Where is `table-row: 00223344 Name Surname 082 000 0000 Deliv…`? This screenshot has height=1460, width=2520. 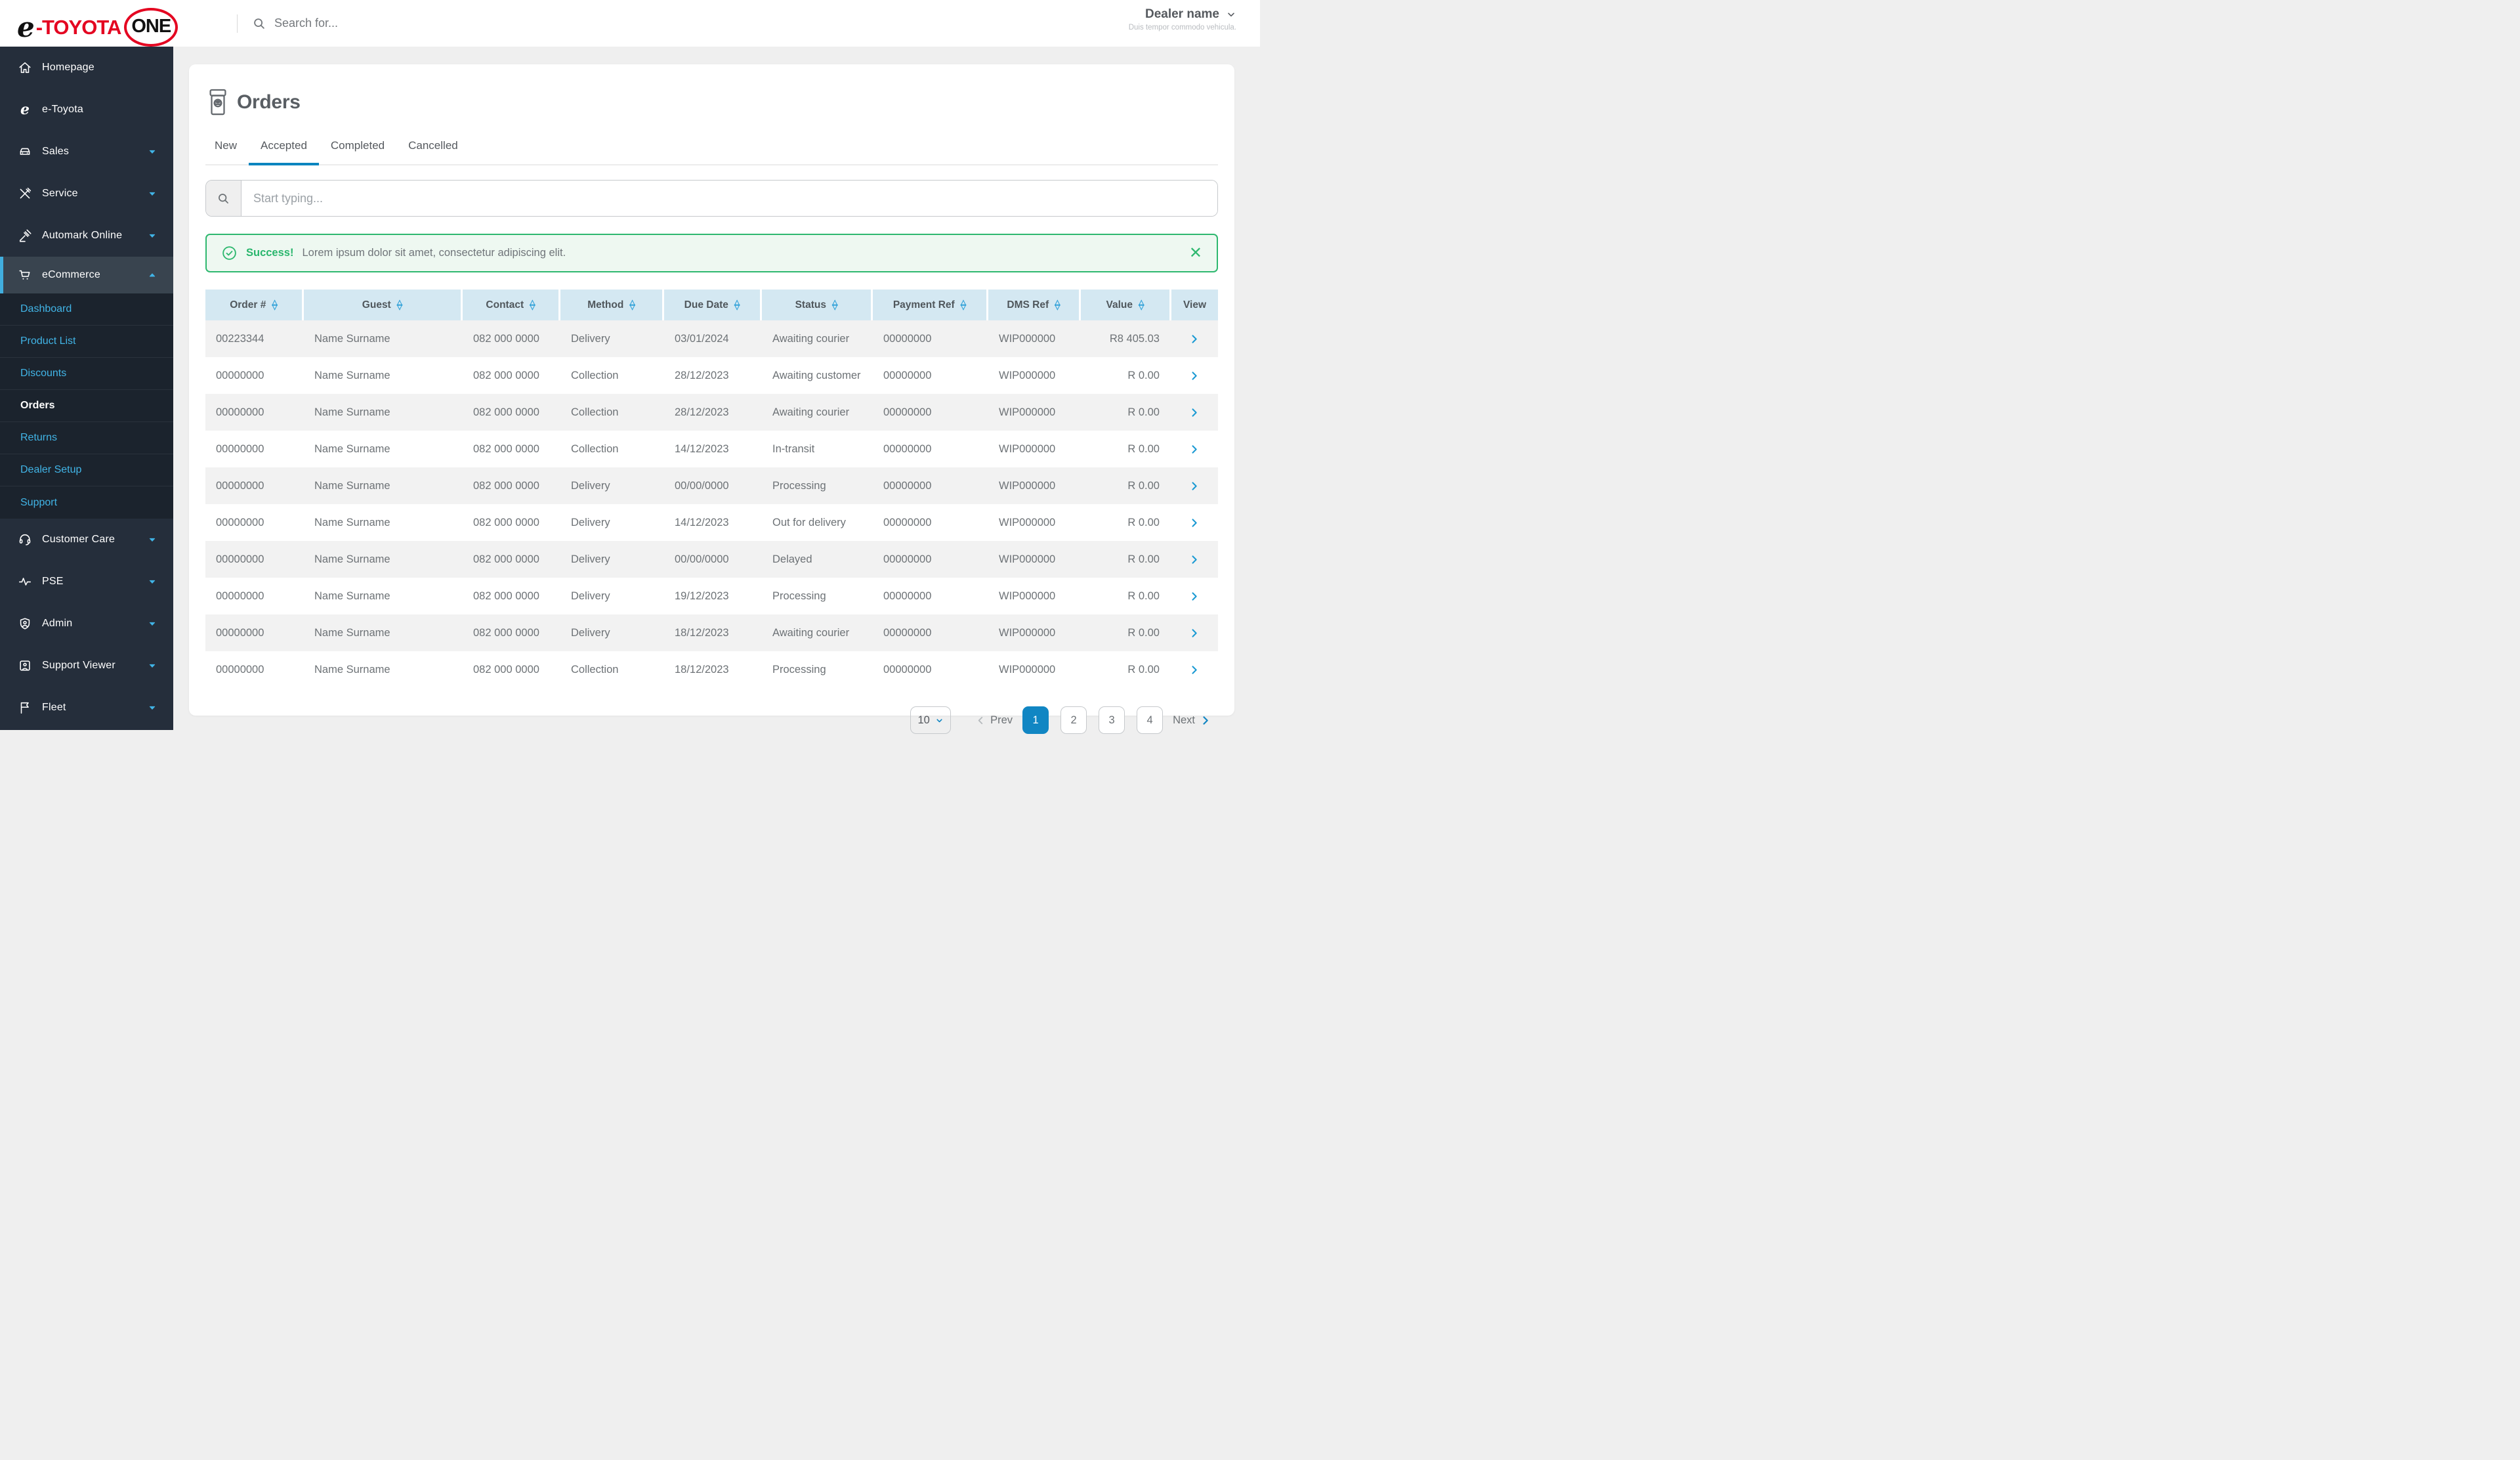 table-row: 00223344 Name Surname 082 000 0000 Deliv… is located at coordinates (711, 338).